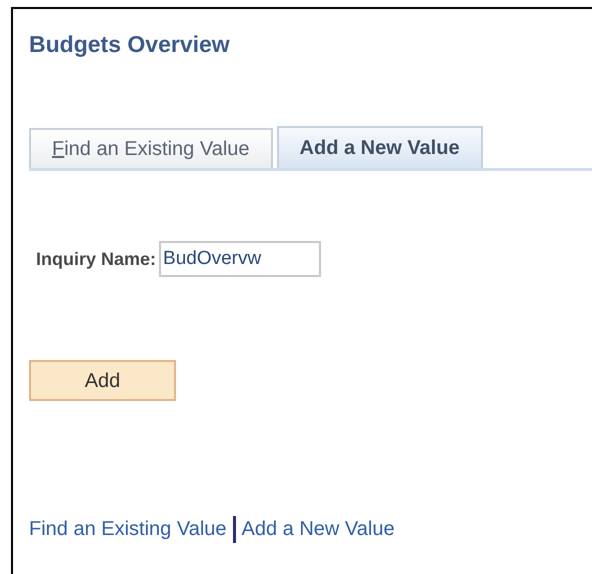 The width and height of the screenshot is (592, 574). Describe the element at coordinates (128, 529) in the screenshot. I see `link: Find an Existing Value` at that location.